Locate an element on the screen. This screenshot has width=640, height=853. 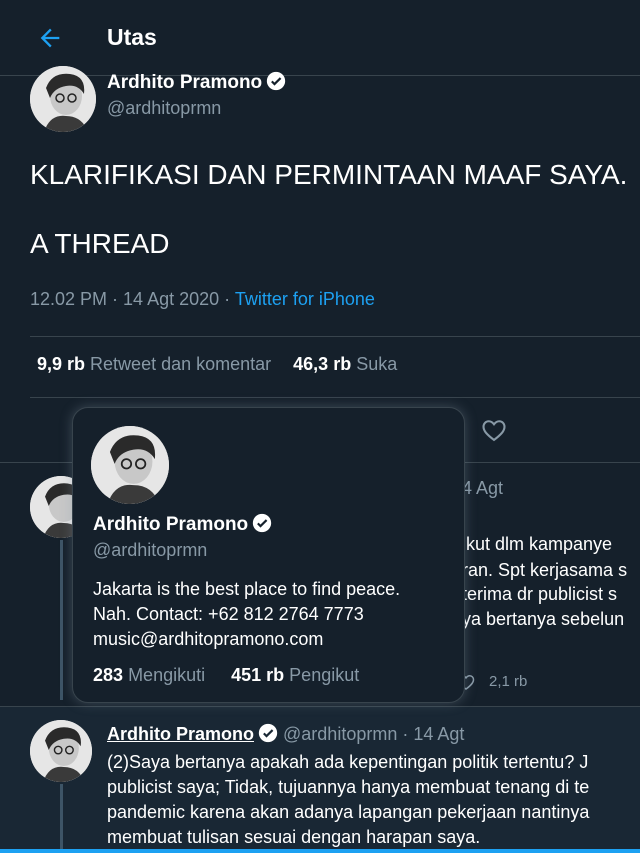
reply-author-handle: @ardhitoprmn is located at coordinates (340, 734).